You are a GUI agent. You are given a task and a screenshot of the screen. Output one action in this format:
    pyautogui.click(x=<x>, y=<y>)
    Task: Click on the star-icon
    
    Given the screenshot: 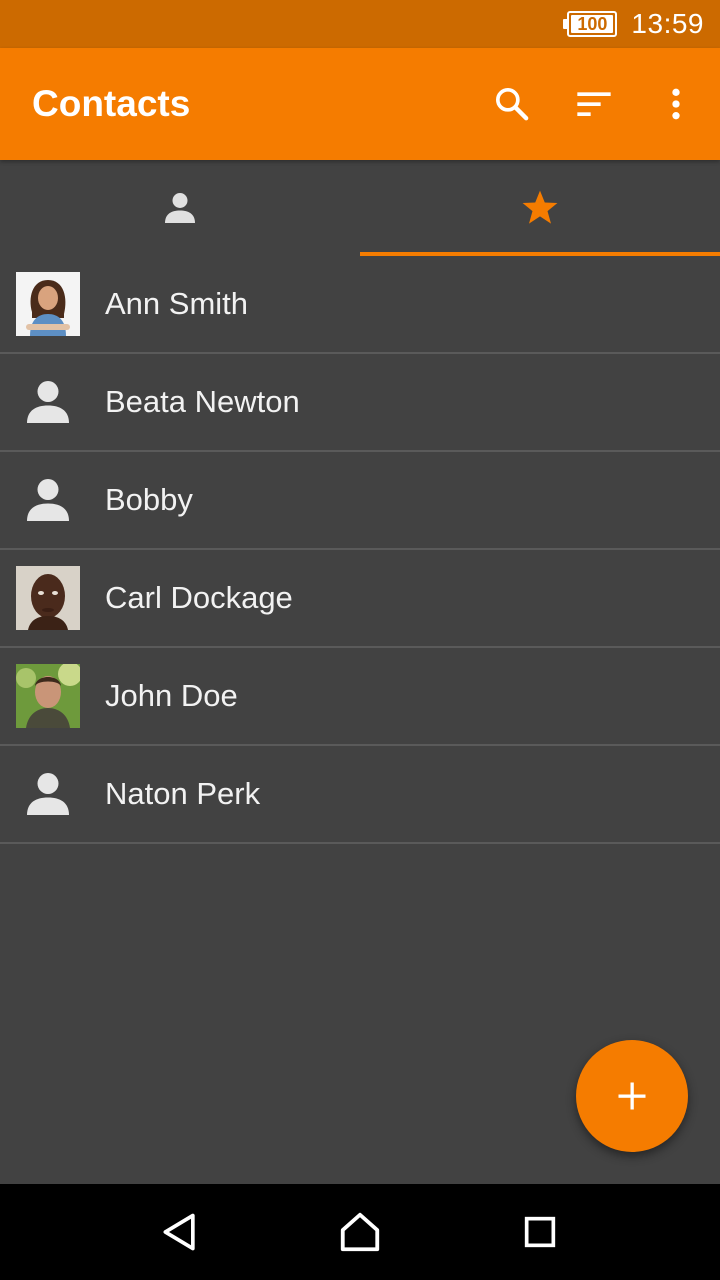 What is the action you would take?
    pyautogui.click(x=540, y=207)
    